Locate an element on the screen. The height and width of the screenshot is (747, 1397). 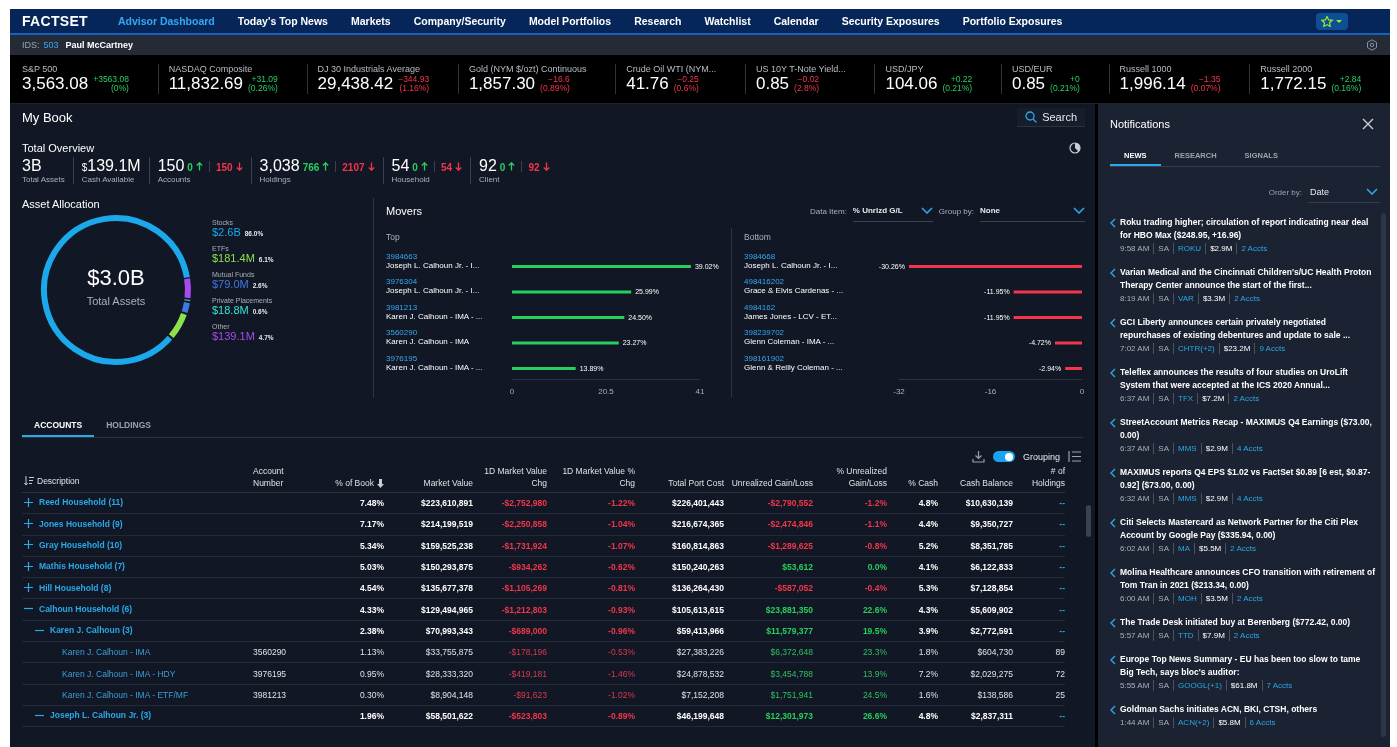
ids-number: 503 is located at coordinates (51, 45).